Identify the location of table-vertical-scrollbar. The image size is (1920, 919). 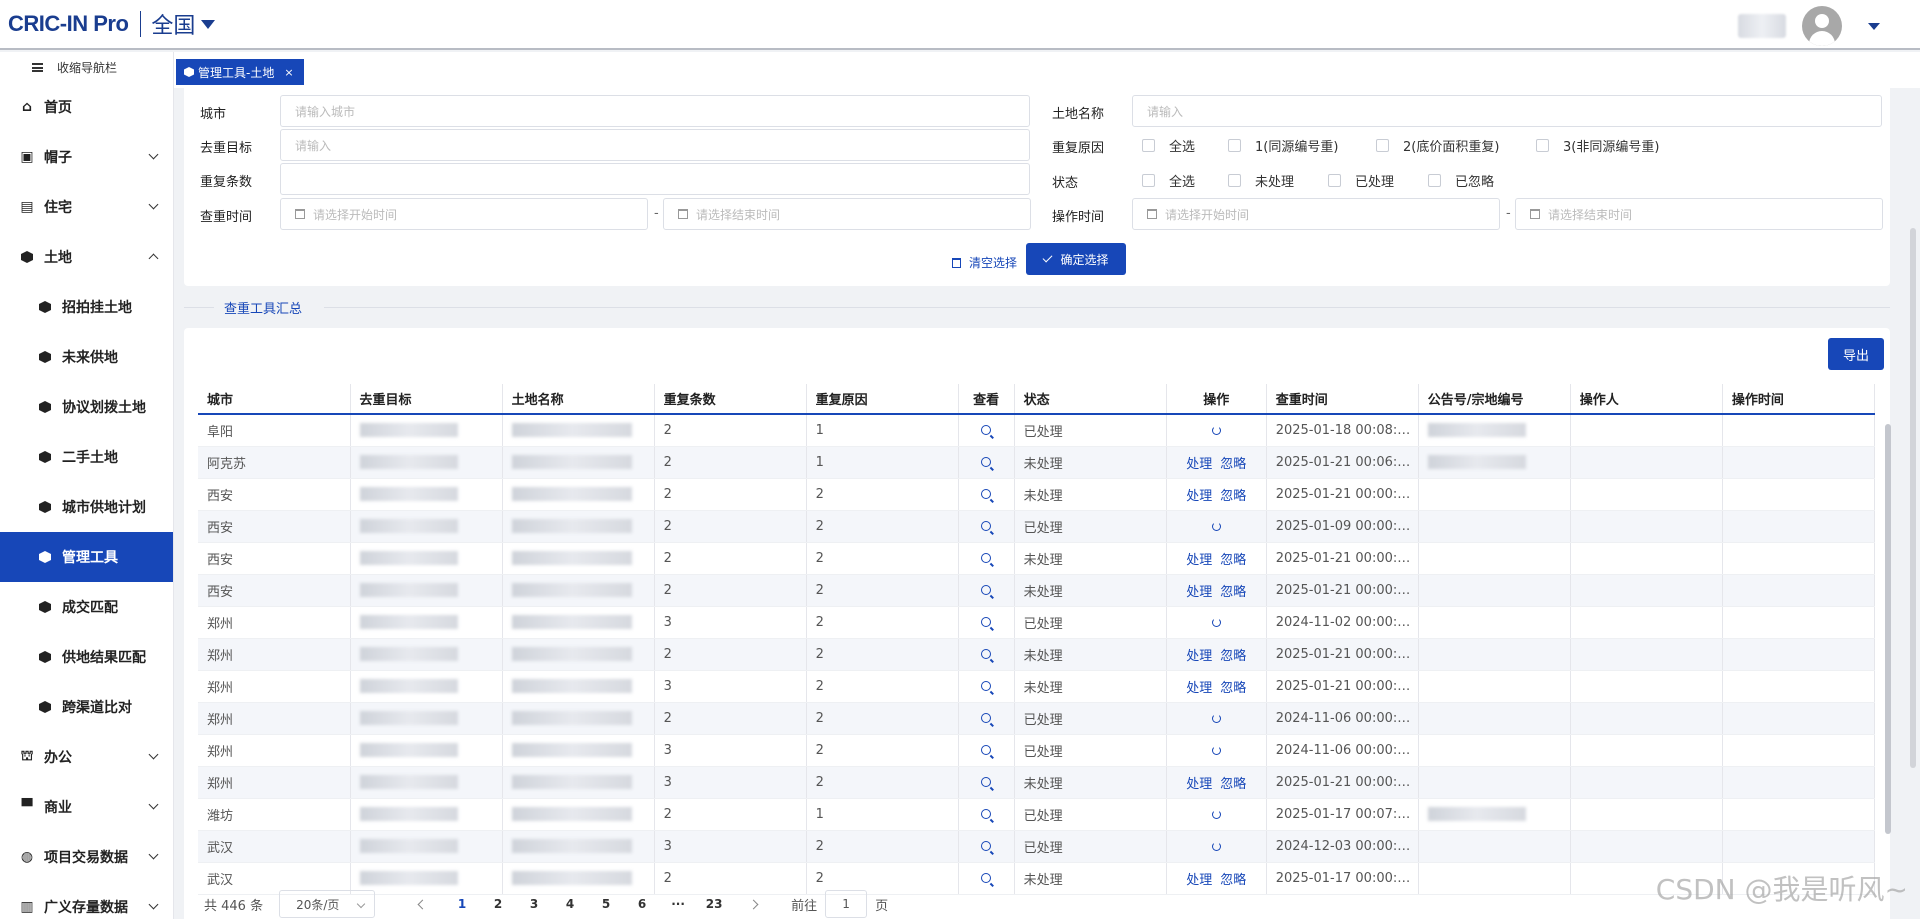
(1888, 629).